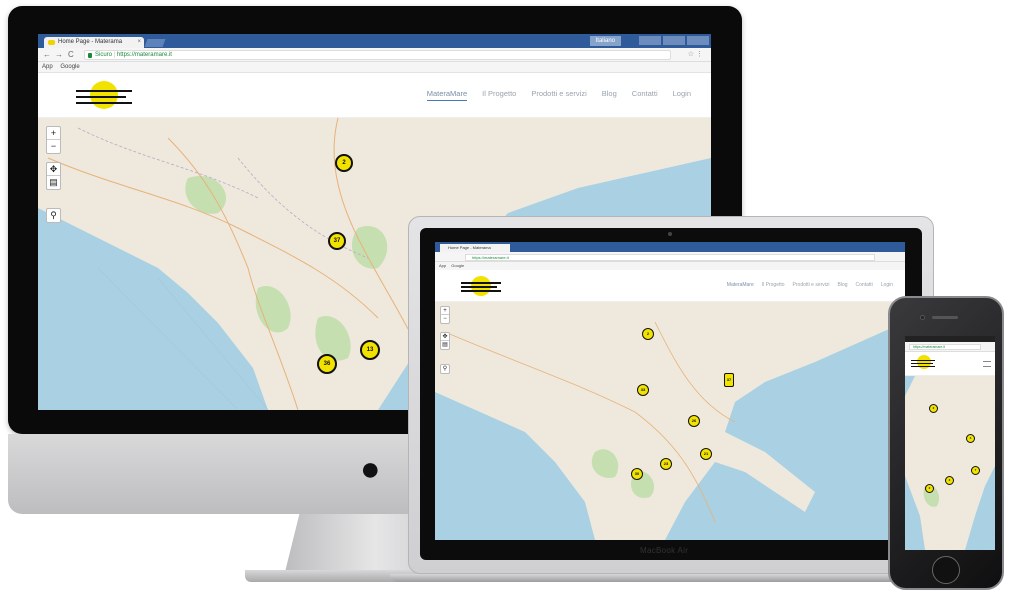  I want to click on map-tiles, so click(950, 463).